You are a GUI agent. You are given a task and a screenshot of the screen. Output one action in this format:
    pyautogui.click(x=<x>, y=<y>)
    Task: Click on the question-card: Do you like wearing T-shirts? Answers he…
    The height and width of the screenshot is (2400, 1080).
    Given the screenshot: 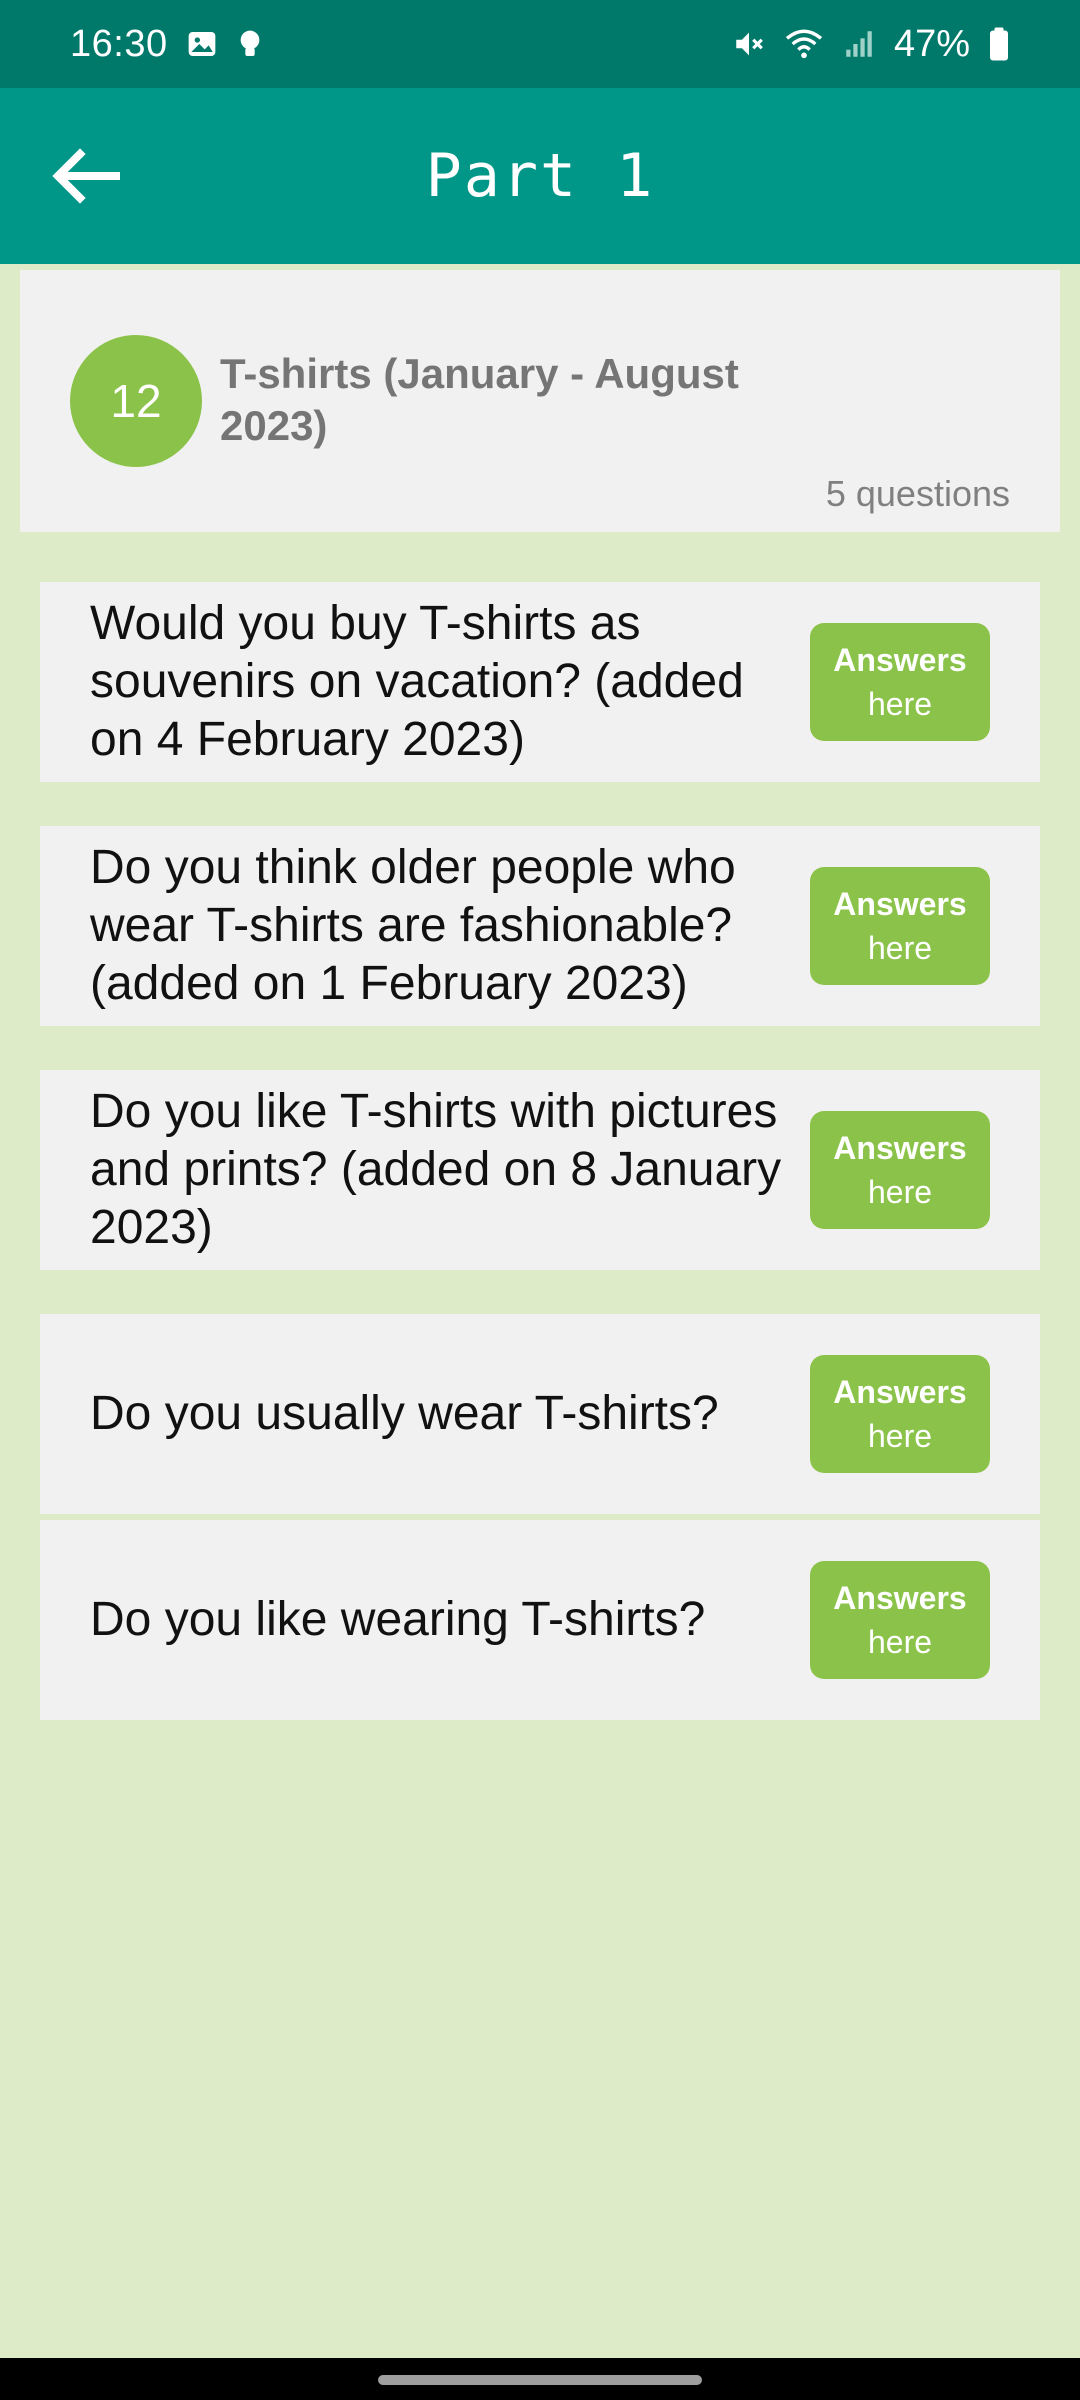 What is the action you would take?
    pyautogui.click(x=540, y=1620)
    